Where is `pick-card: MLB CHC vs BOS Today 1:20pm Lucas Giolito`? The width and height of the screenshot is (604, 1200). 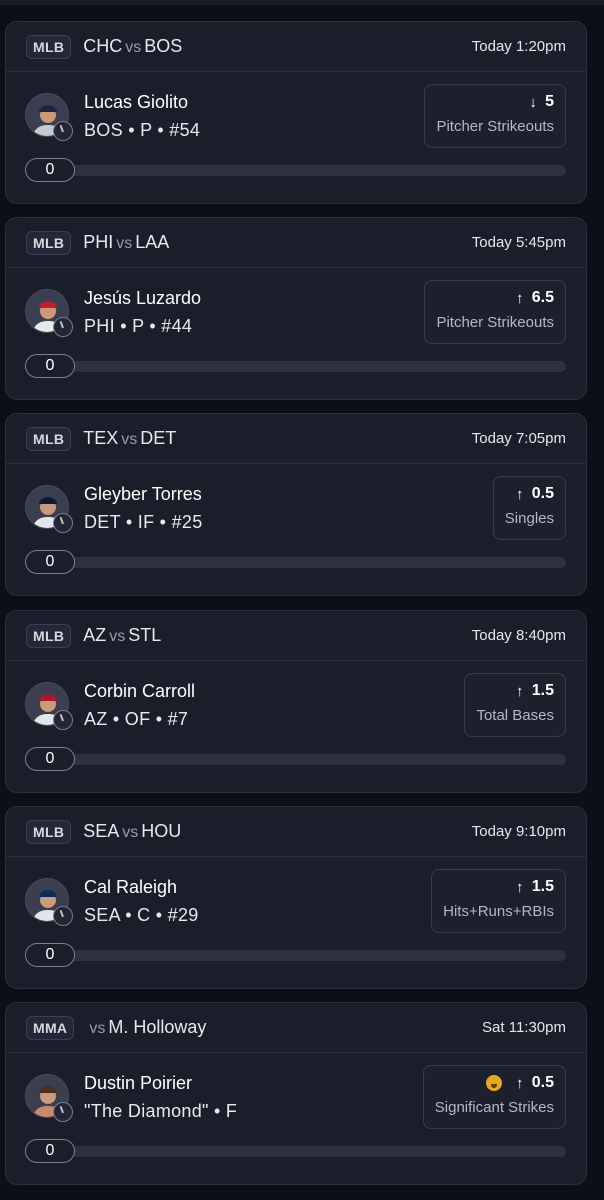 pick-card: MLB CHC vs BOS Today 1:20pm Lucas Giolito is located at coordinates (296, 112).